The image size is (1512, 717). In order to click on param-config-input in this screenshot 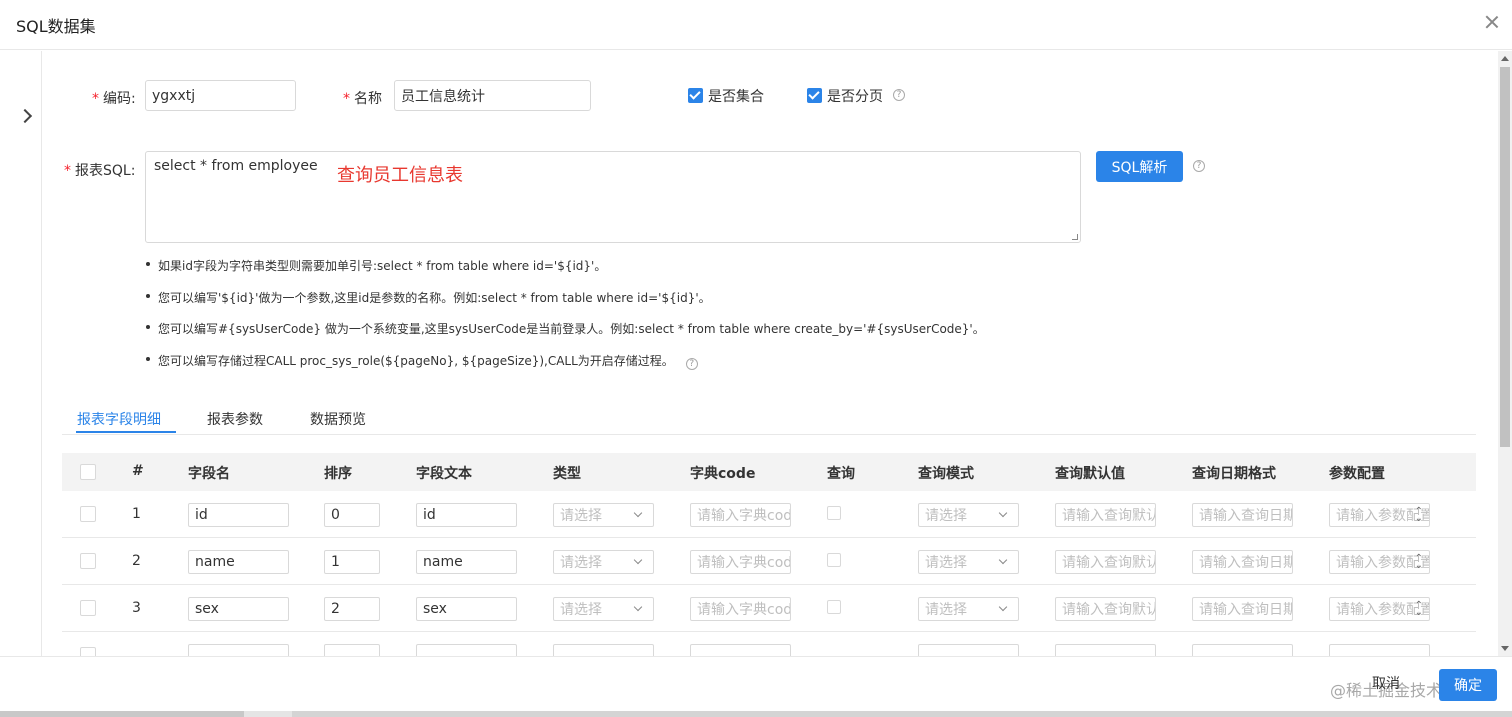, I will do `click(1379, 650)`.